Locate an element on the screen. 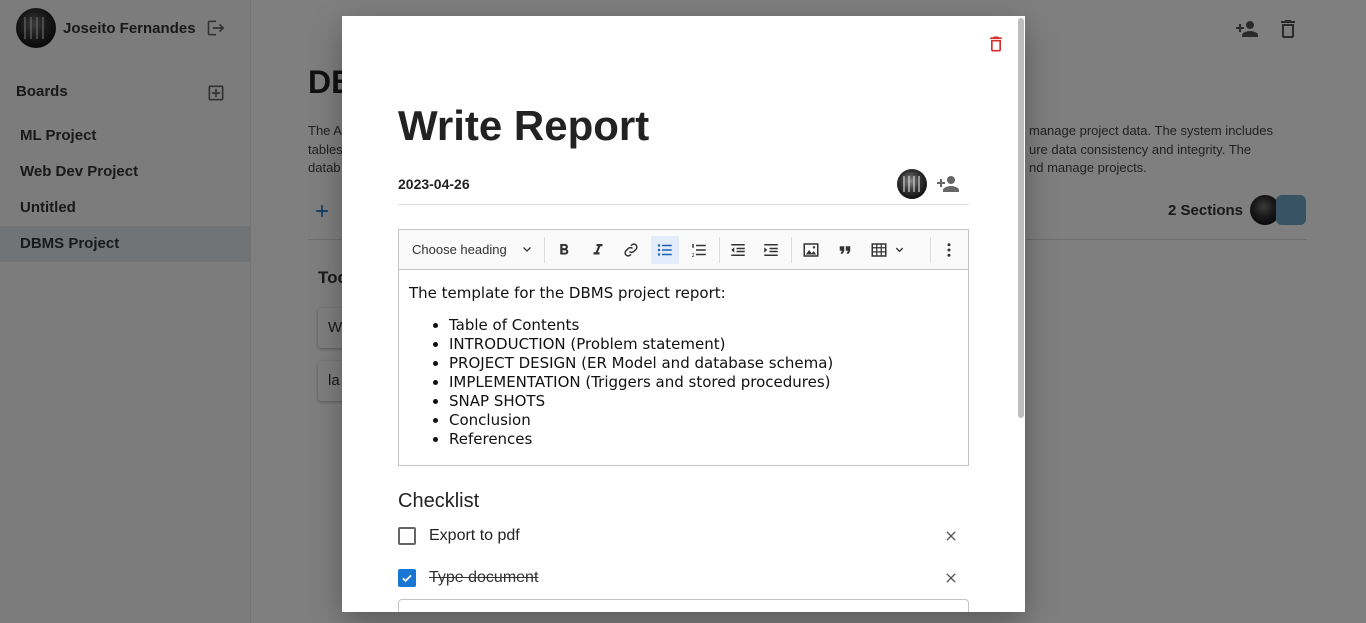 The image size is (1366, 623). blockquote-button is located at coordinates (845, 250).